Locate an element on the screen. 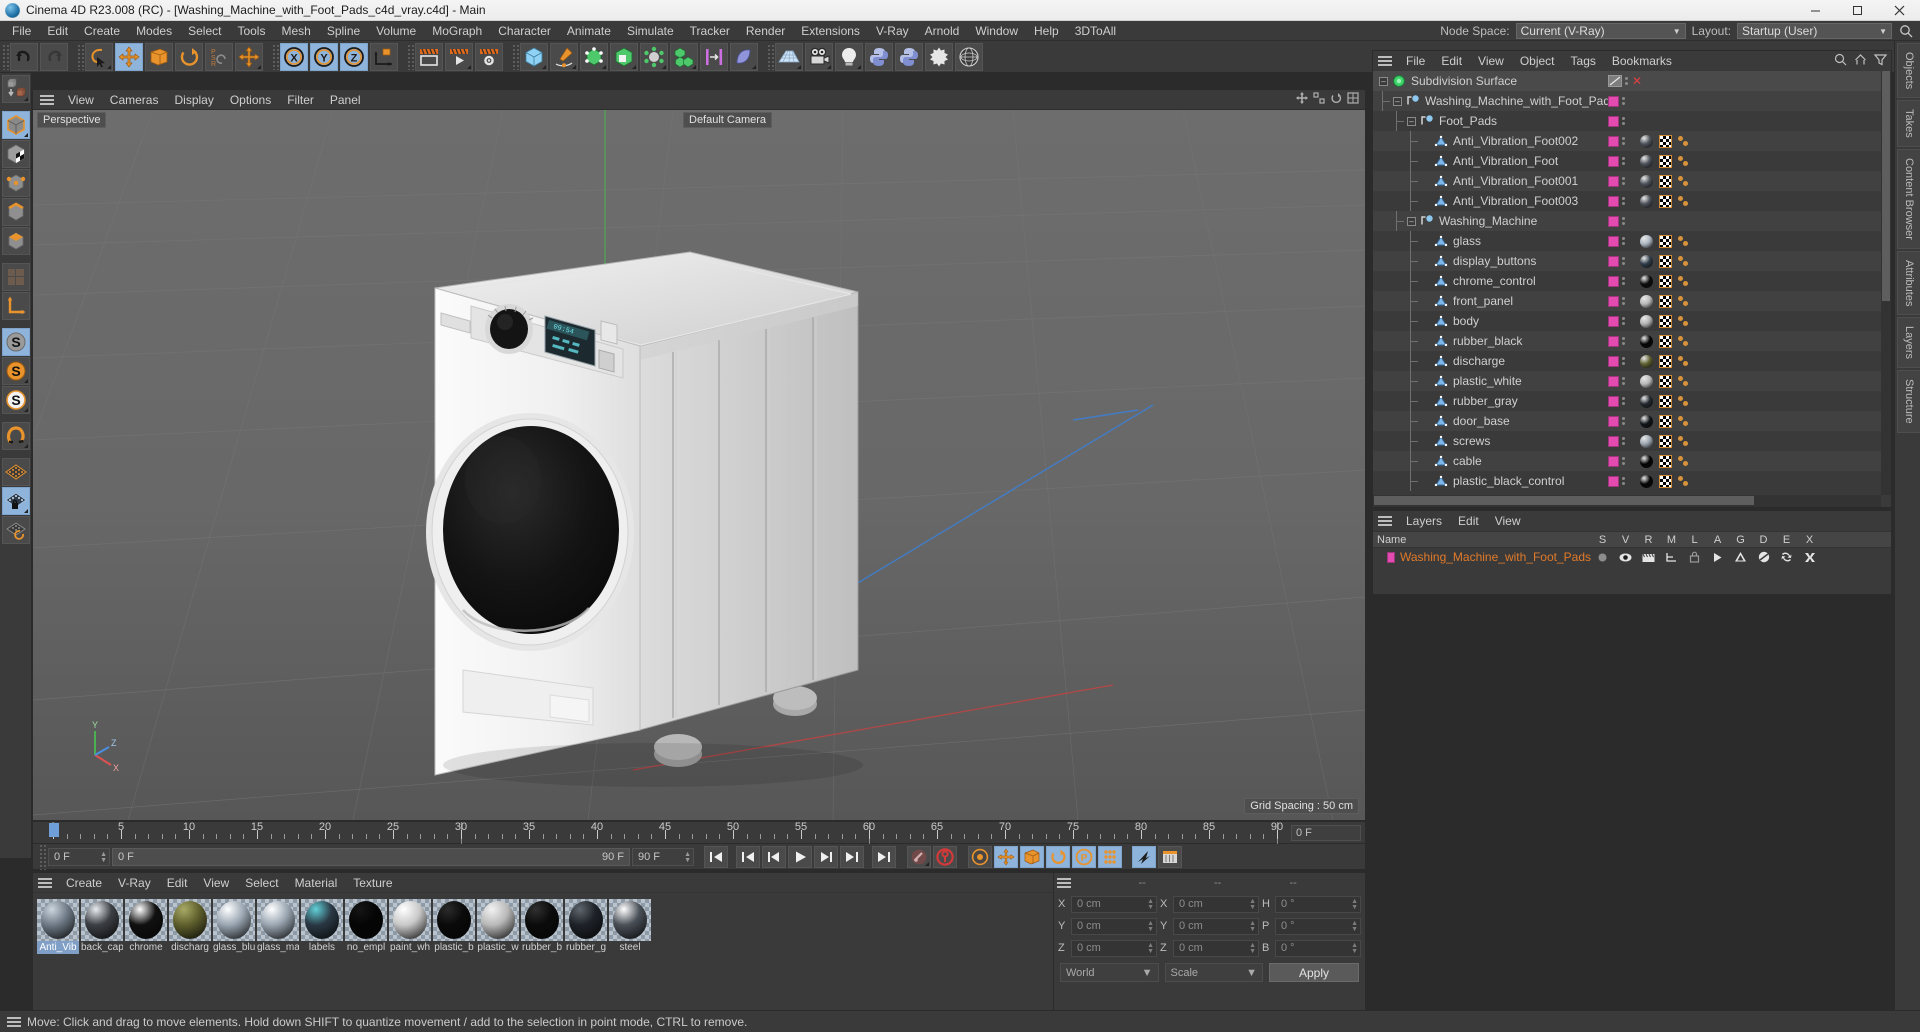 The width and height of the screenshot is (1920, 1032). object-row: door_base is located at coordinates (1627, 421).